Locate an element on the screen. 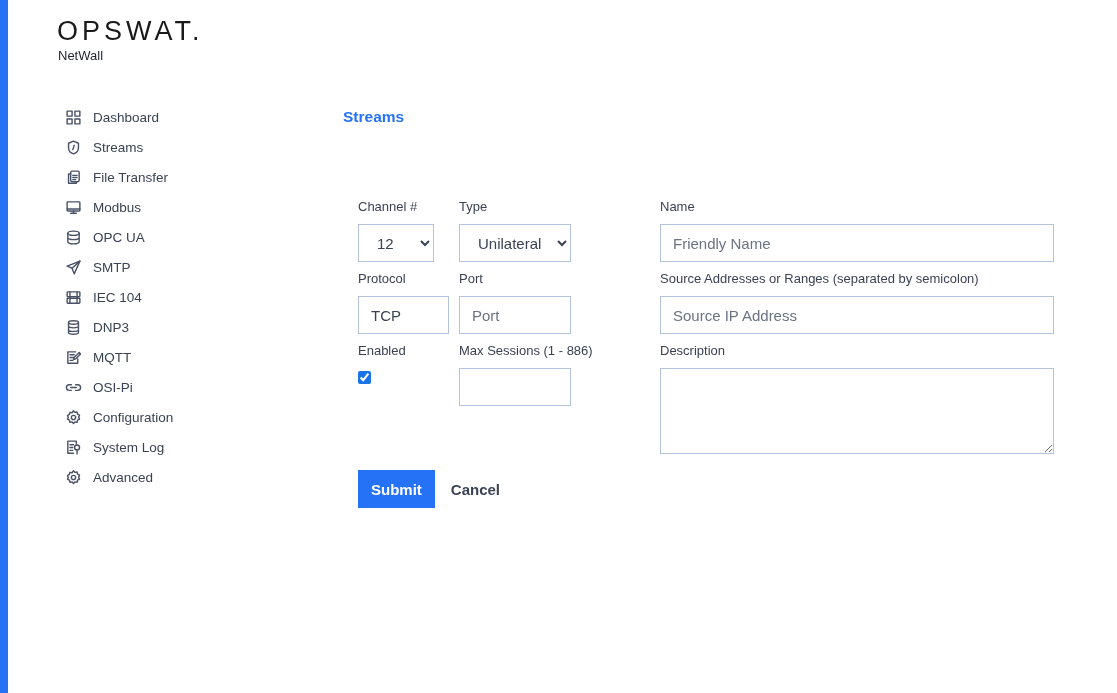  field-label: Enabled is located at coordinates (382, 350).